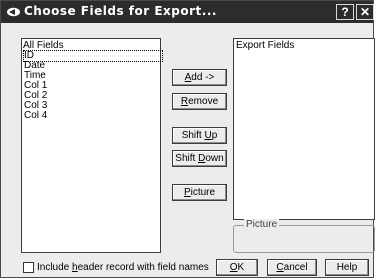 This screenshot has height=280, width=376. I want to click on shift-up-button: Shift Up, so click(199, 135).